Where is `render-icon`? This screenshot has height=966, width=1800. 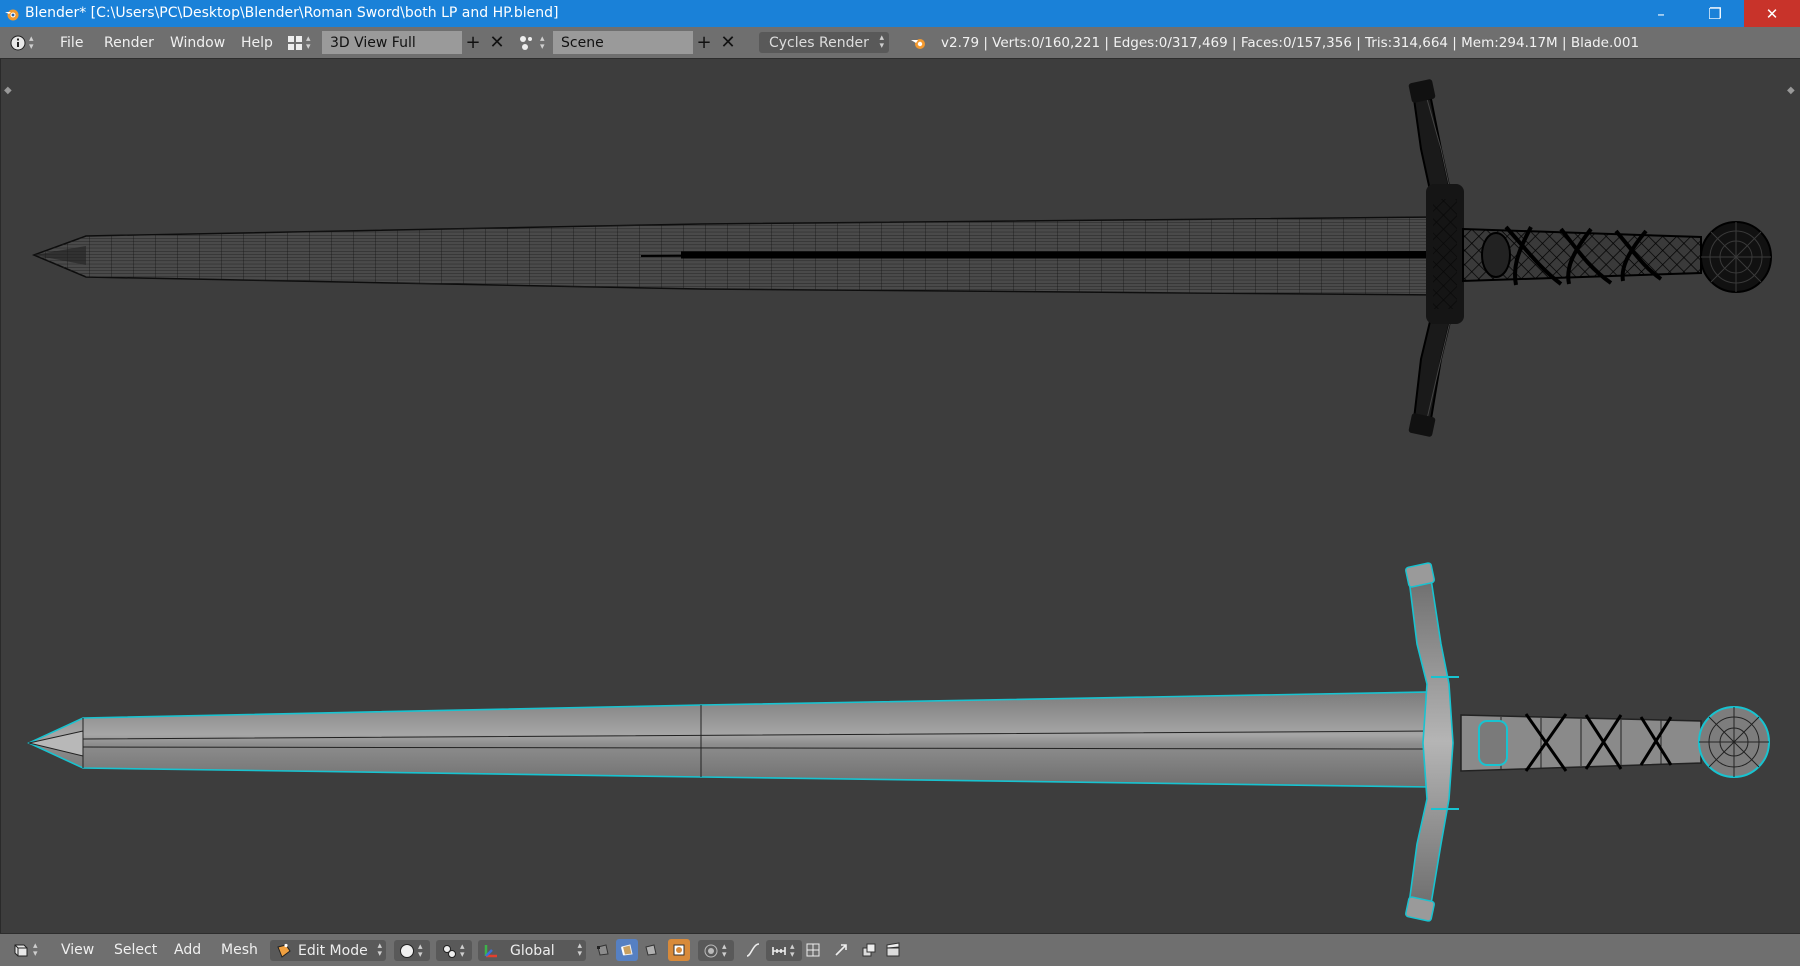
render-icon is located at coordinates (920, 42).